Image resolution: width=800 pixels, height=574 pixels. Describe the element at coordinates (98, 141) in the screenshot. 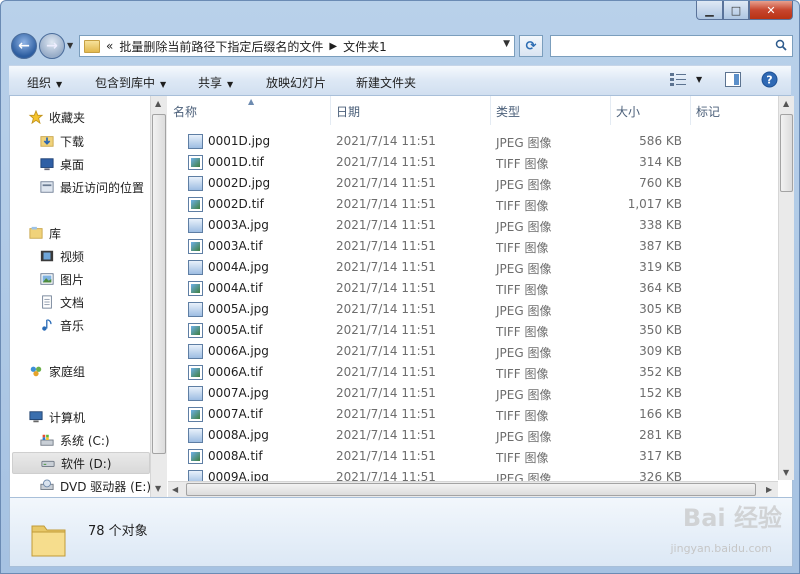

I see `sidebar-item-downloads: 下载` at that location.